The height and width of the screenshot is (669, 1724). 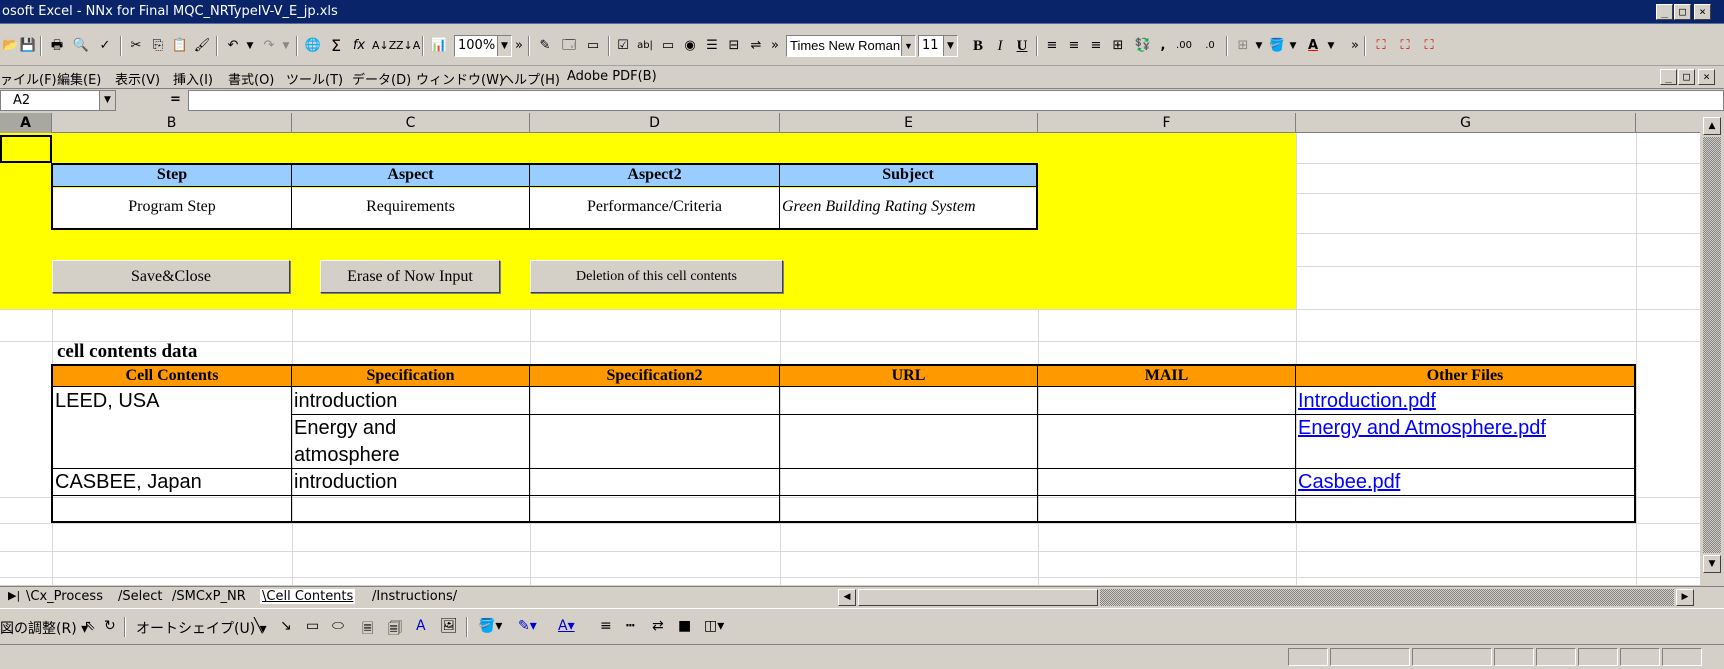 What do you see at coordinates (180, 46) in the screenshot?
I see `paste-icon: 📋` at bounding box center [180, 46].